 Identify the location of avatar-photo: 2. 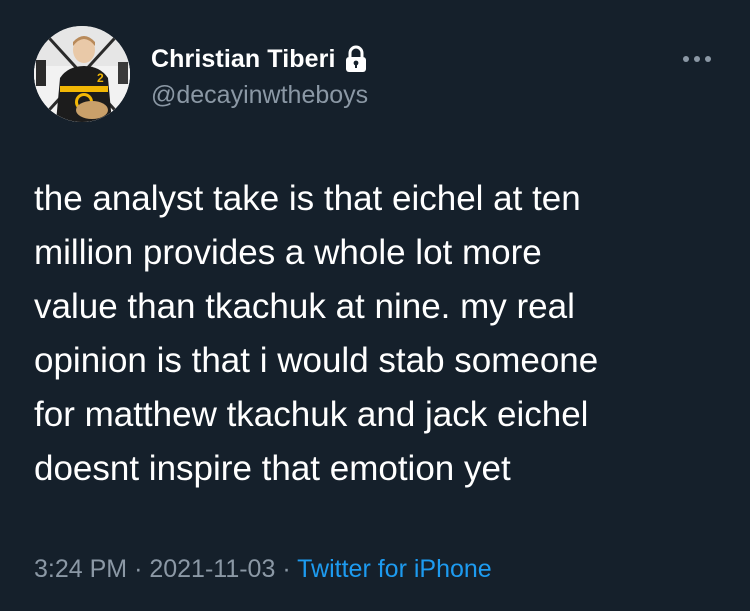
(82, 74).